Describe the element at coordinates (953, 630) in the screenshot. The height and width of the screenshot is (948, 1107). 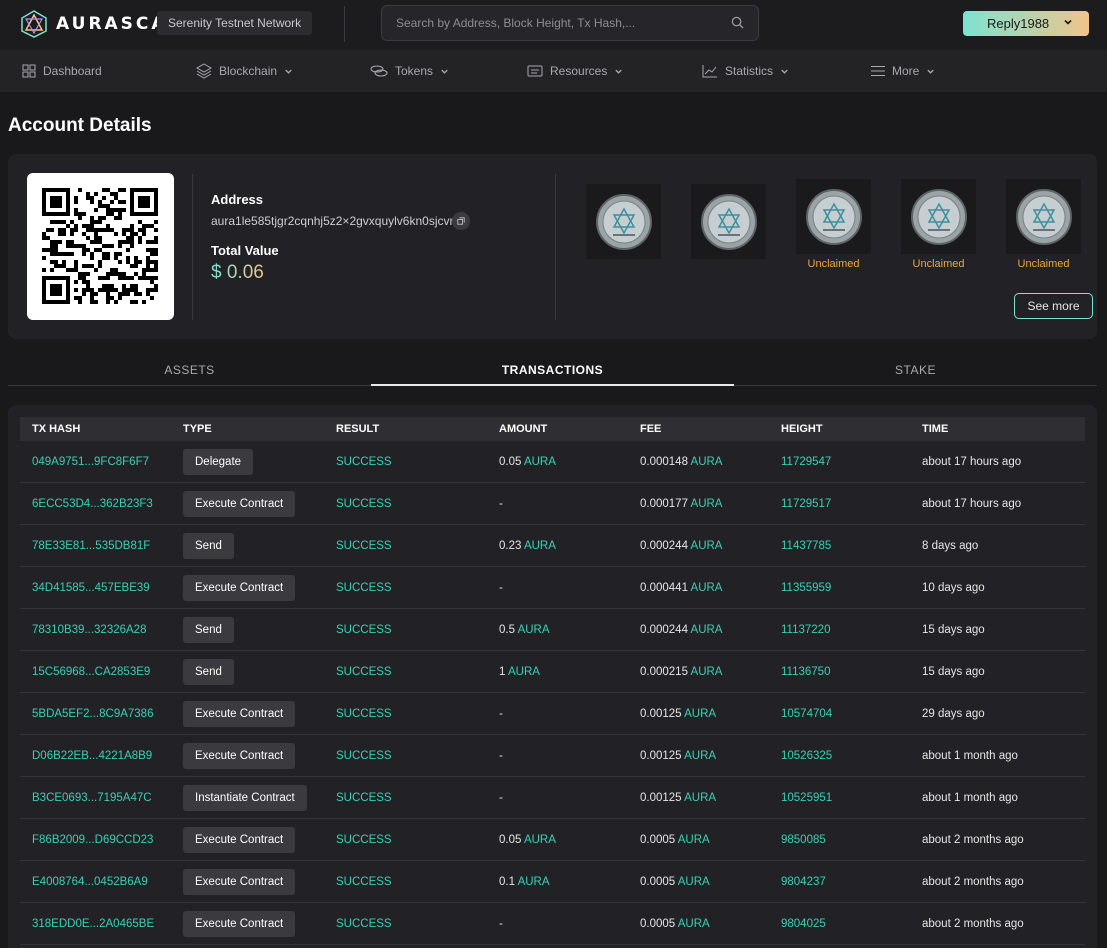
I see `tx-time: 15 days ago` at that location.